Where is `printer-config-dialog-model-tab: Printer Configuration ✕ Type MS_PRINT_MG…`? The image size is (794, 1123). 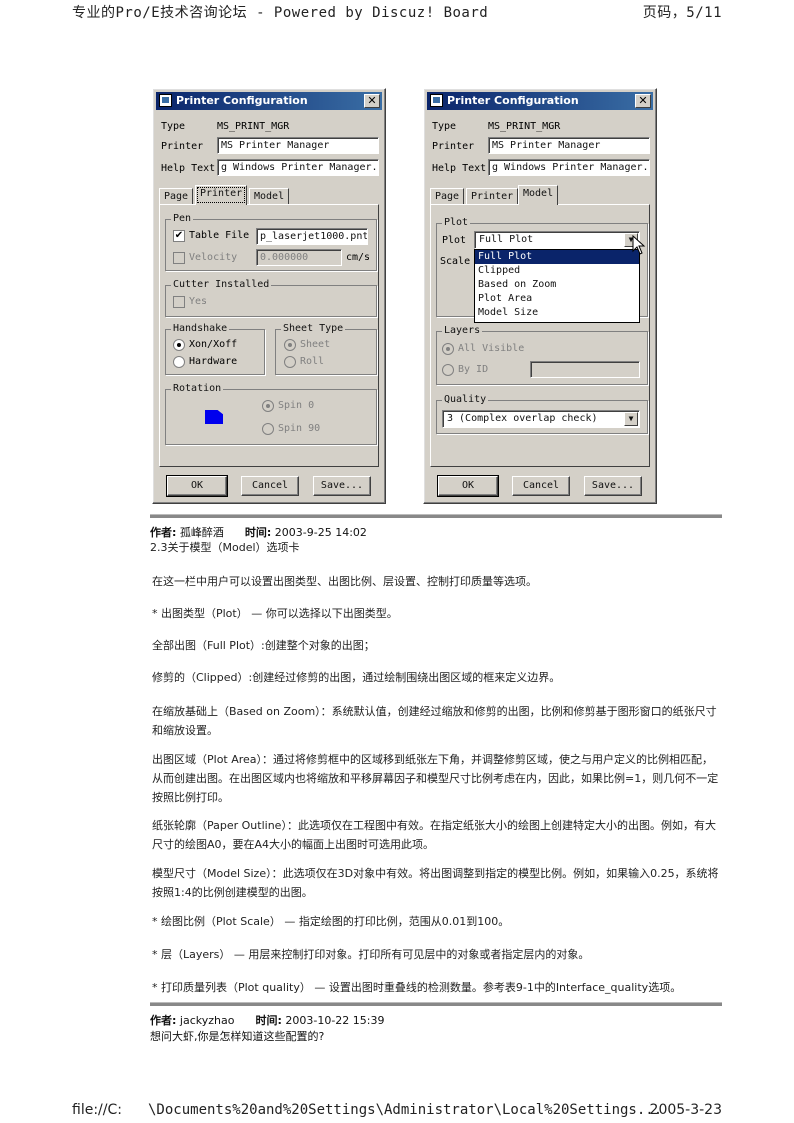 printer-config-dialog-model-tab: Printer Configuration ✕ Type MS_PRINT_MG… is located at coordinates (540, 296).